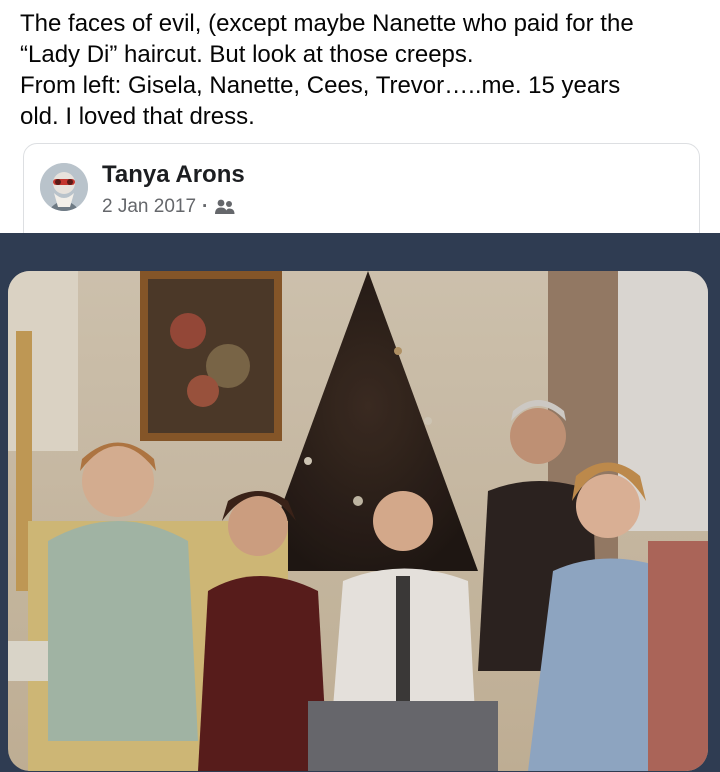 The width and height of the screenshot is (720, 772). Describe the element at coordinates (225, 207) in the screenshot. I see `friends-icon` at that location.